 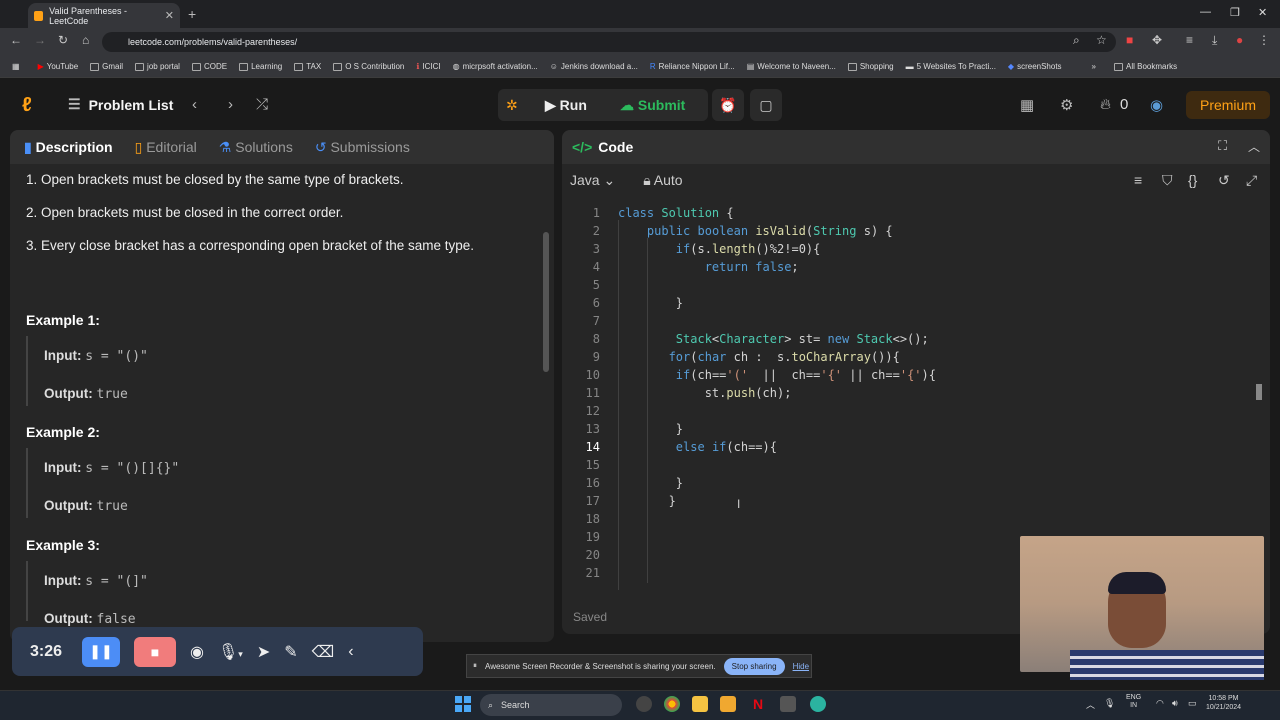 I want to click on editor-scrollbar, so click(x=1259, y=392).